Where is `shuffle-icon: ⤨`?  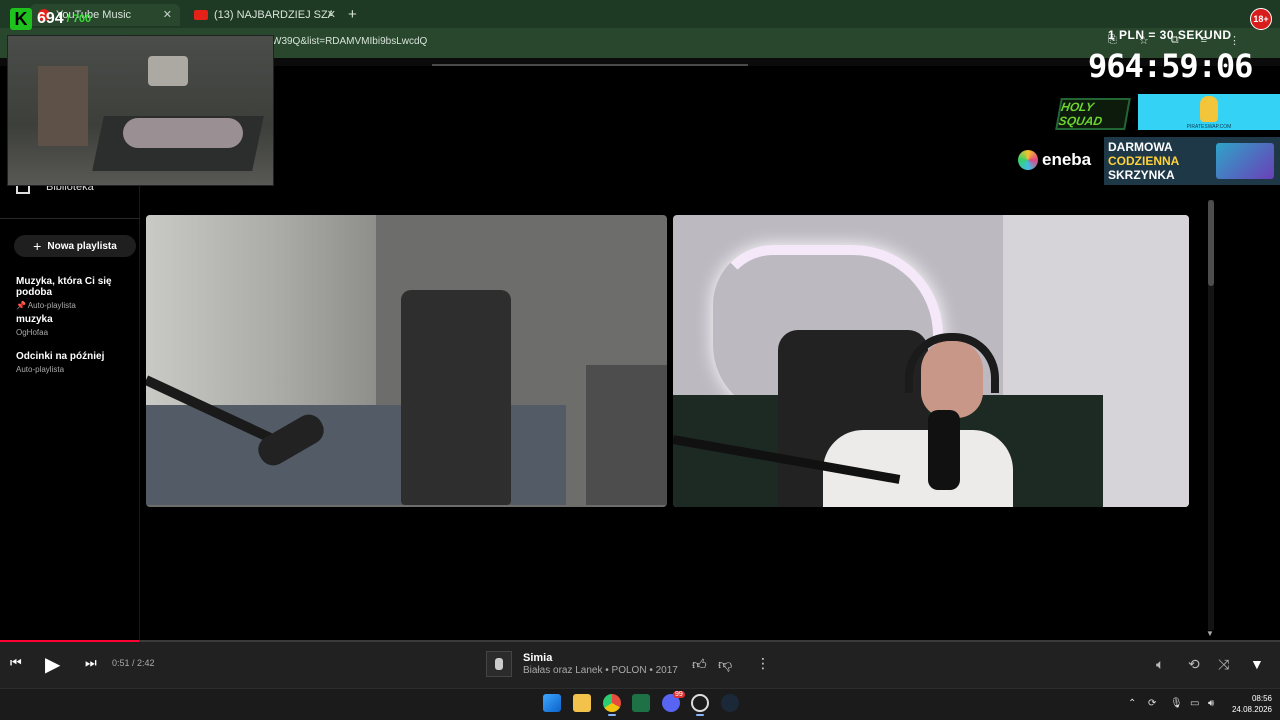 shuffle-icon: ⤨ is located at coordinates (1223, 664).